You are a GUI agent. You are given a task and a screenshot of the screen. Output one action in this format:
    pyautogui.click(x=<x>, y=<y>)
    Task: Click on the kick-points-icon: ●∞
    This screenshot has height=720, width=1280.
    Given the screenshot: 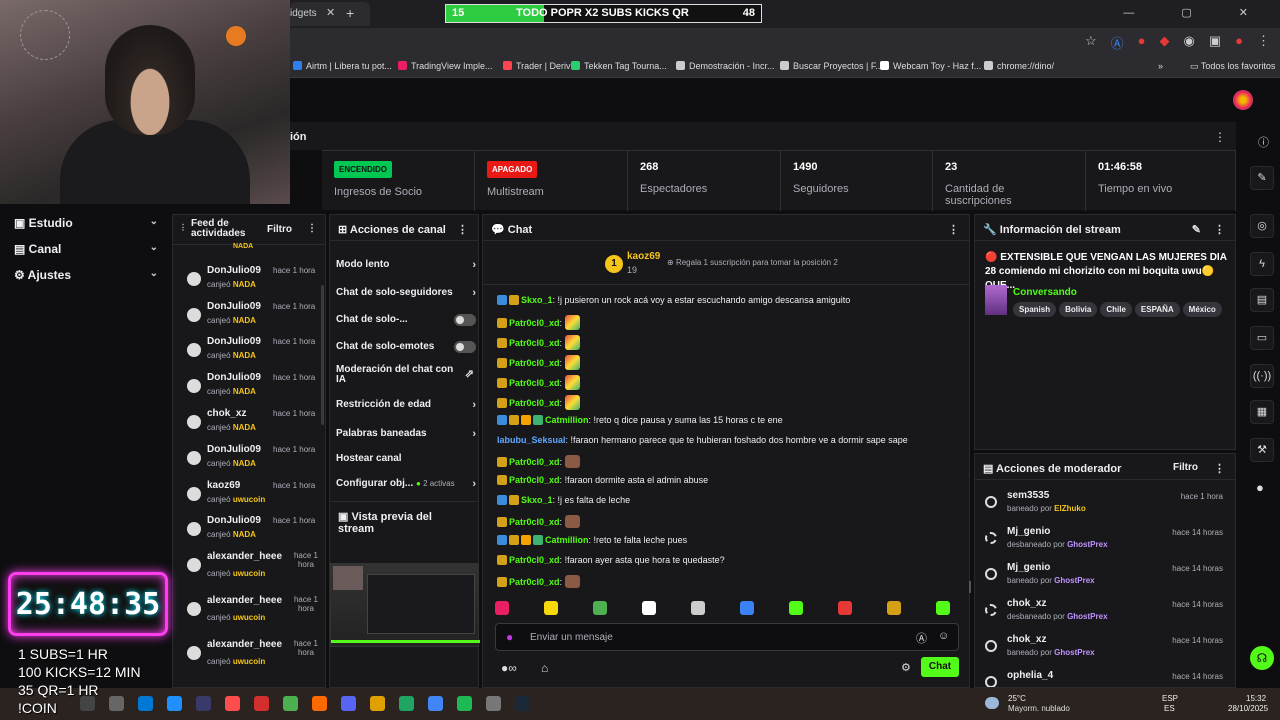 What is the action you would take?
    pyautogui.click(x=509, y=668)
    